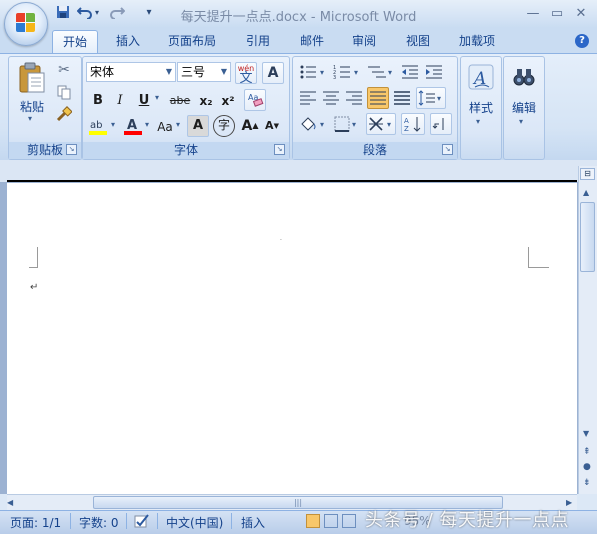  I want to click on paste-button: 粘贴 ▾, so click(32, 95).